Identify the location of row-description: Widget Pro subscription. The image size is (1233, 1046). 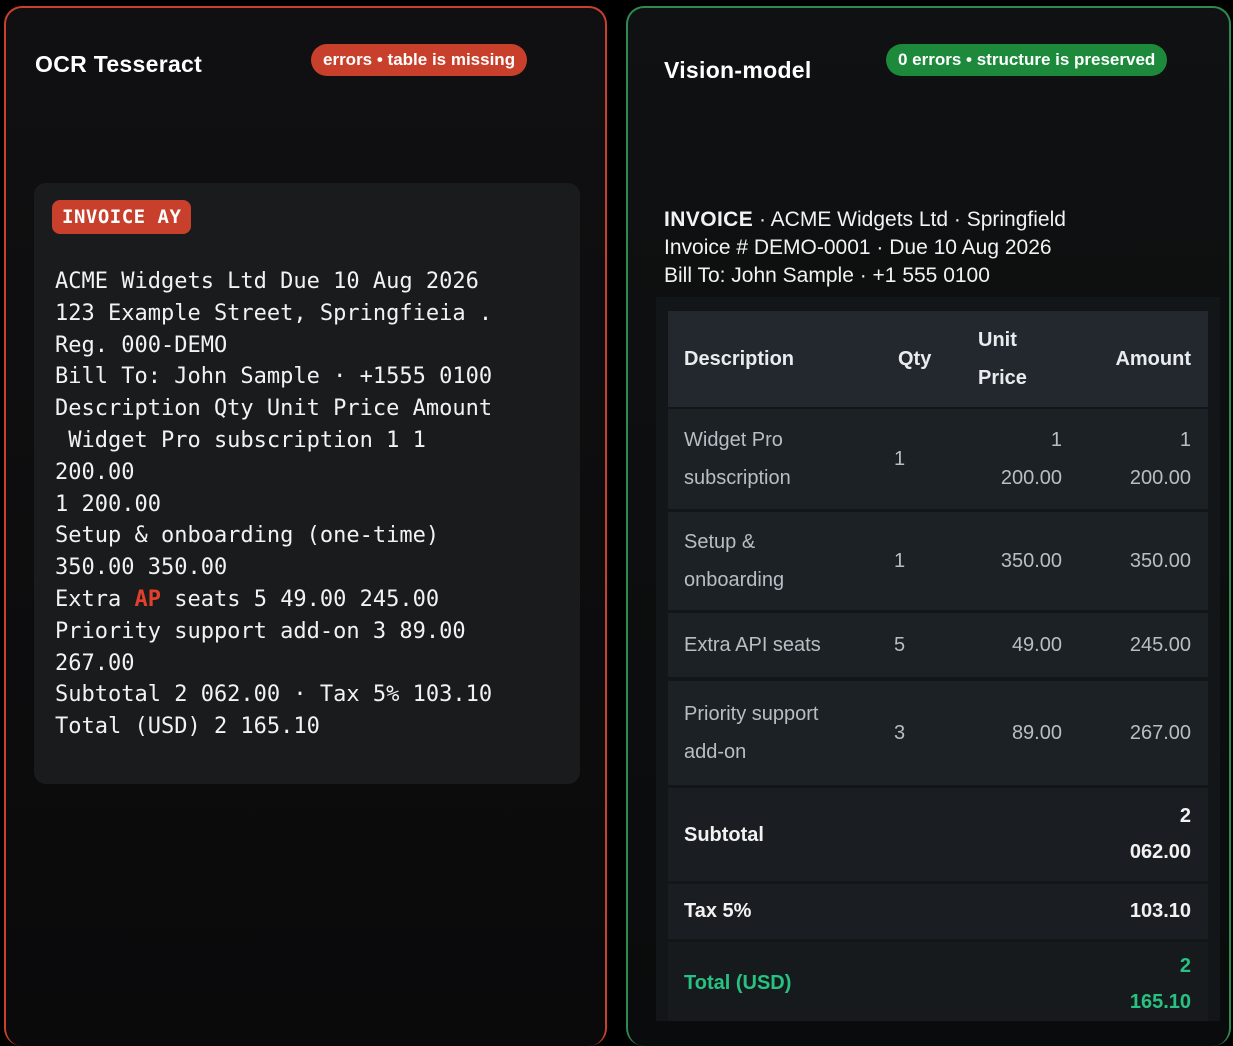
(774, 459).